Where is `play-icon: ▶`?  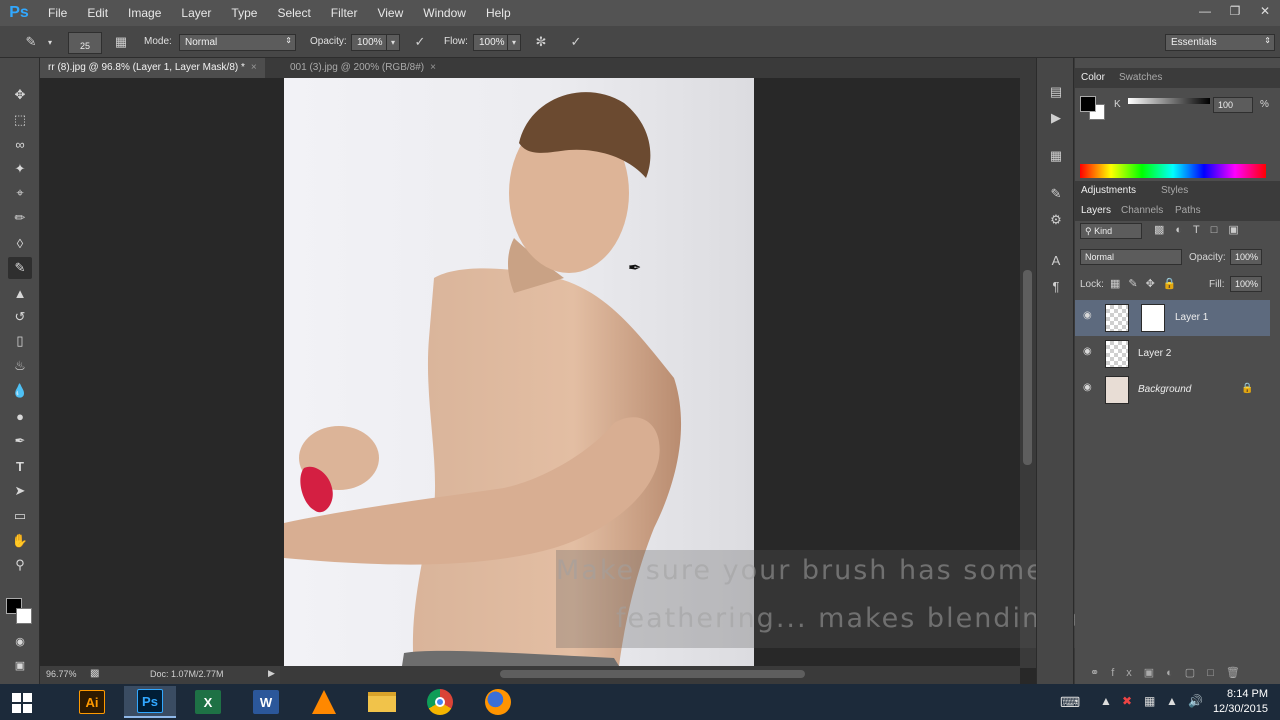
play-icon: ▶ is located at coordinates (271, 673).